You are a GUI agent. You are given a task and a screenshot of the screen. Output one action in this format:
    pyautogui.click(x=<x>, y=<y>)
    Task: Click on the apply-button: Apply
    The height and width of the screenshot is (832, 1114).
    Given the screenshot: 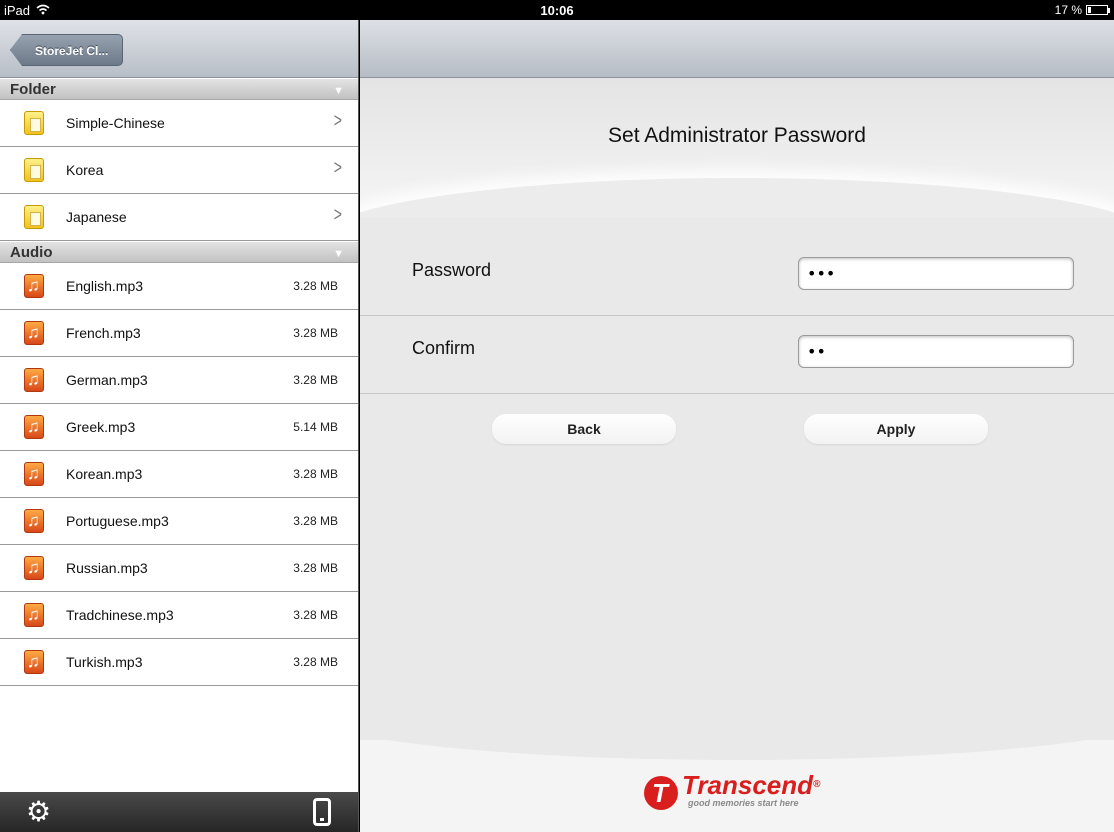 What is the action you would take?
    pyautogui.click(x=896, y=429)
    